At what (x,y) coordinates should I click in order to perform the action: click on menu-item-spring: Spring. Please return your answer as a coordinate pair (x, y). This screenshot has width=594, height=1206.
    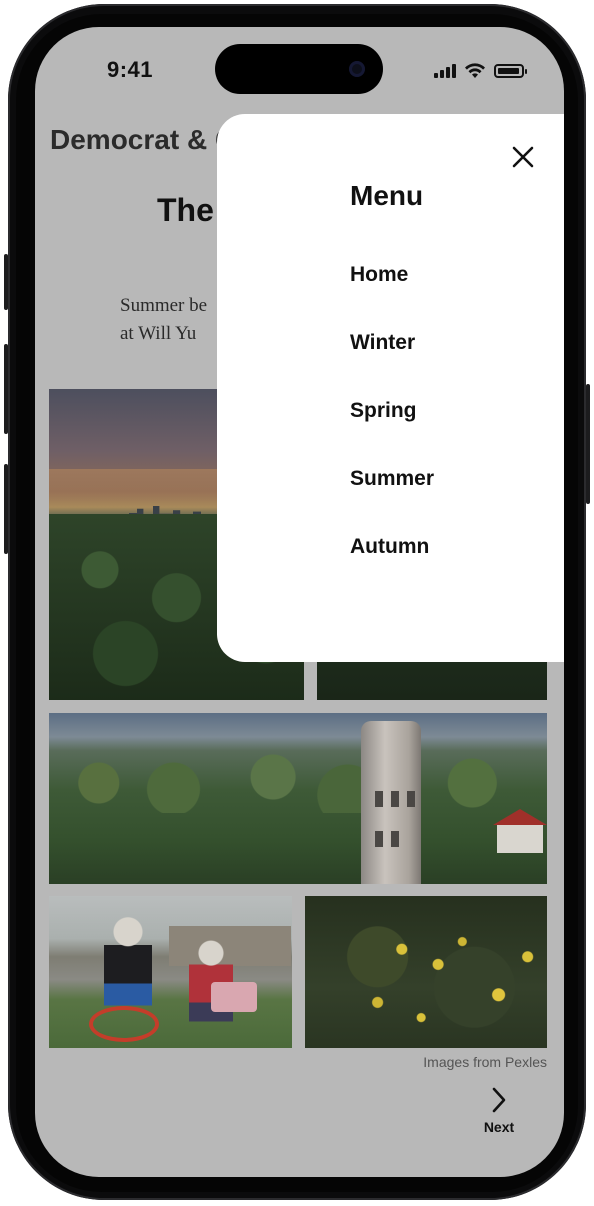
    Looking at the image, I should click on (392, 432).